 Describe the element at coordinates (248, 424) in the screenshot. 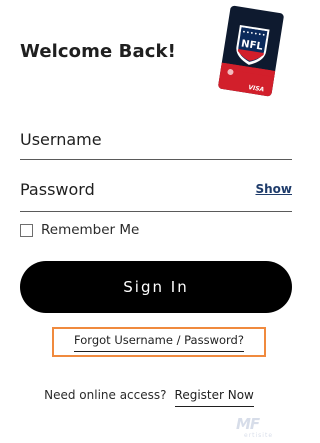

I see `watermark-letters: MF` at that location.